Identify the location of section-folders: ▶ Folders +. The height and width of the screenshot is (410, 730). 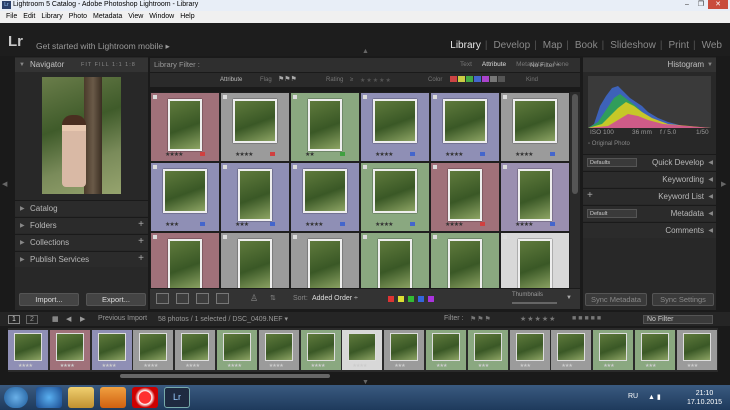
(81, 225).